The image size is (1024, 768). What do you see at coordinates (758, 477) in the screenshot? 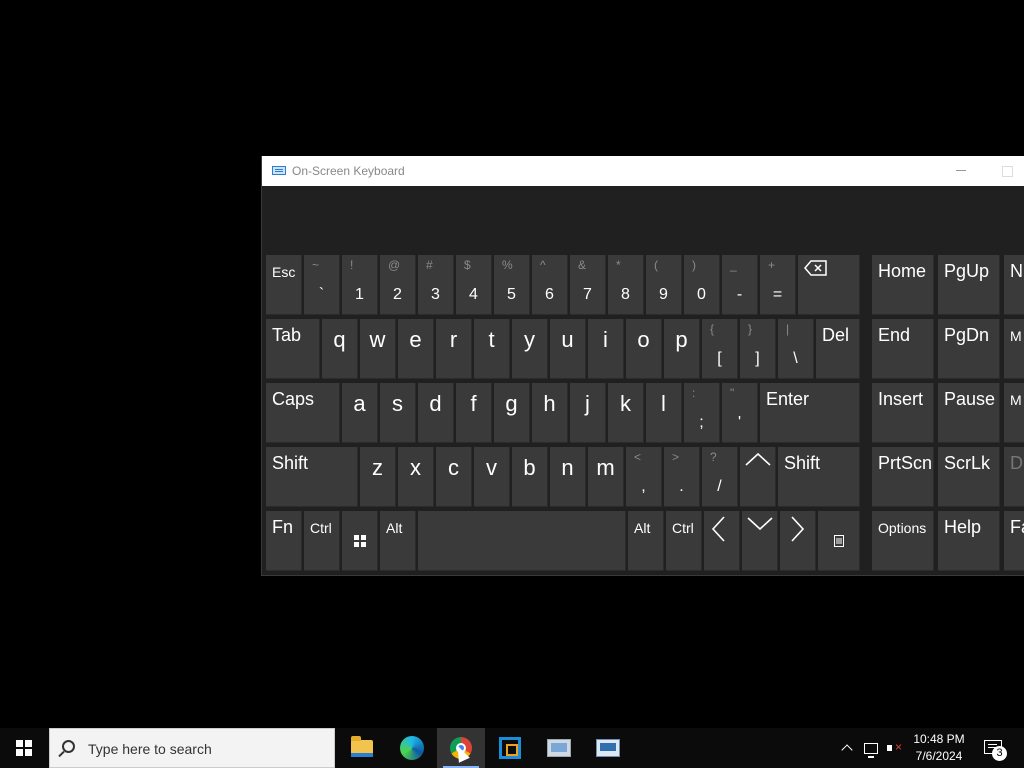
I see `key-arrow-up` at bounding box center [758, 477].